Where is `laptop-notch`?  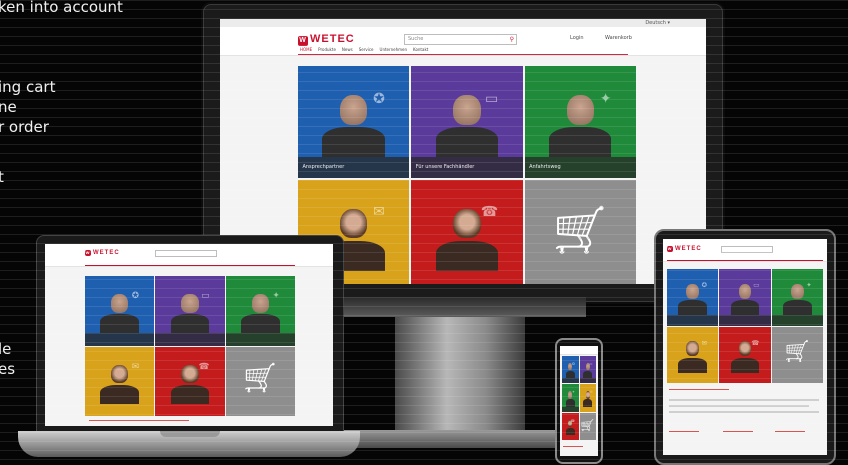
laptop-notch is located at coordinates (190, 434).